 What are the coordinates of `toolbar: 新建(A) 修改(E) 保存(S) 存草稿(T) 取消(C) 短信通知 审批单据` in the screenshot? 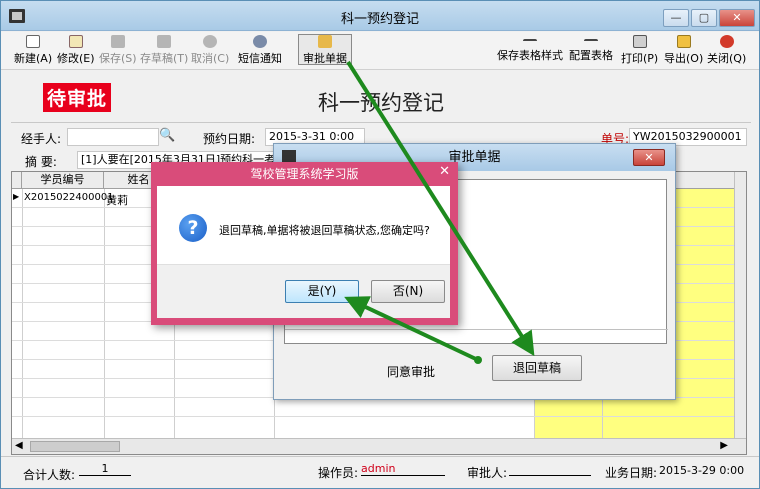 It's located at (380, 51).